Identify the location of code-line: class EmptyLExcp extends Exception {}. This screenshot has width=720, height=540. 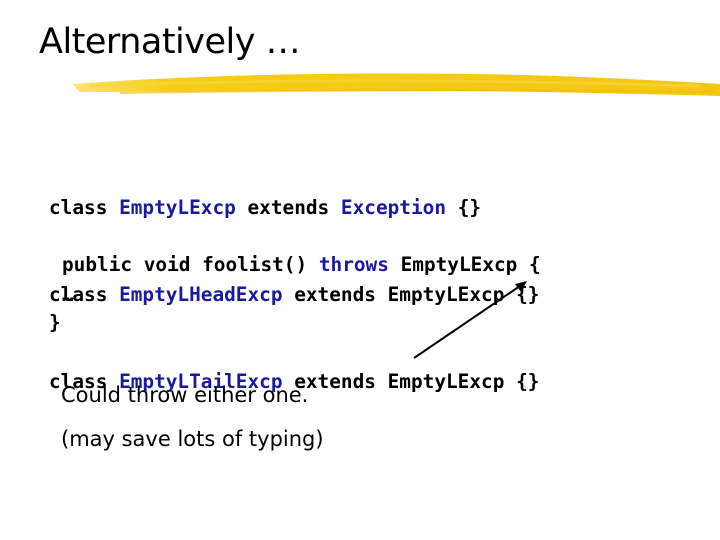
(265, 207).